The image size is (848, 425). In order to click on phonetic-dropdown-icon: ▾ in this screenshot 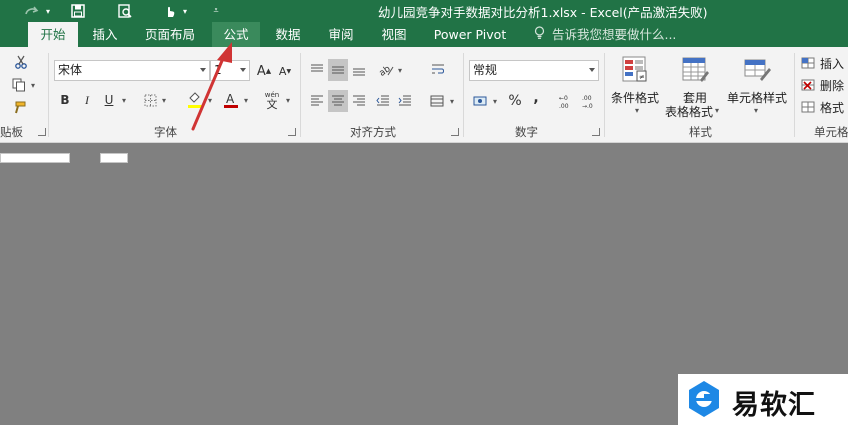, I will do `click(288, 100)`.